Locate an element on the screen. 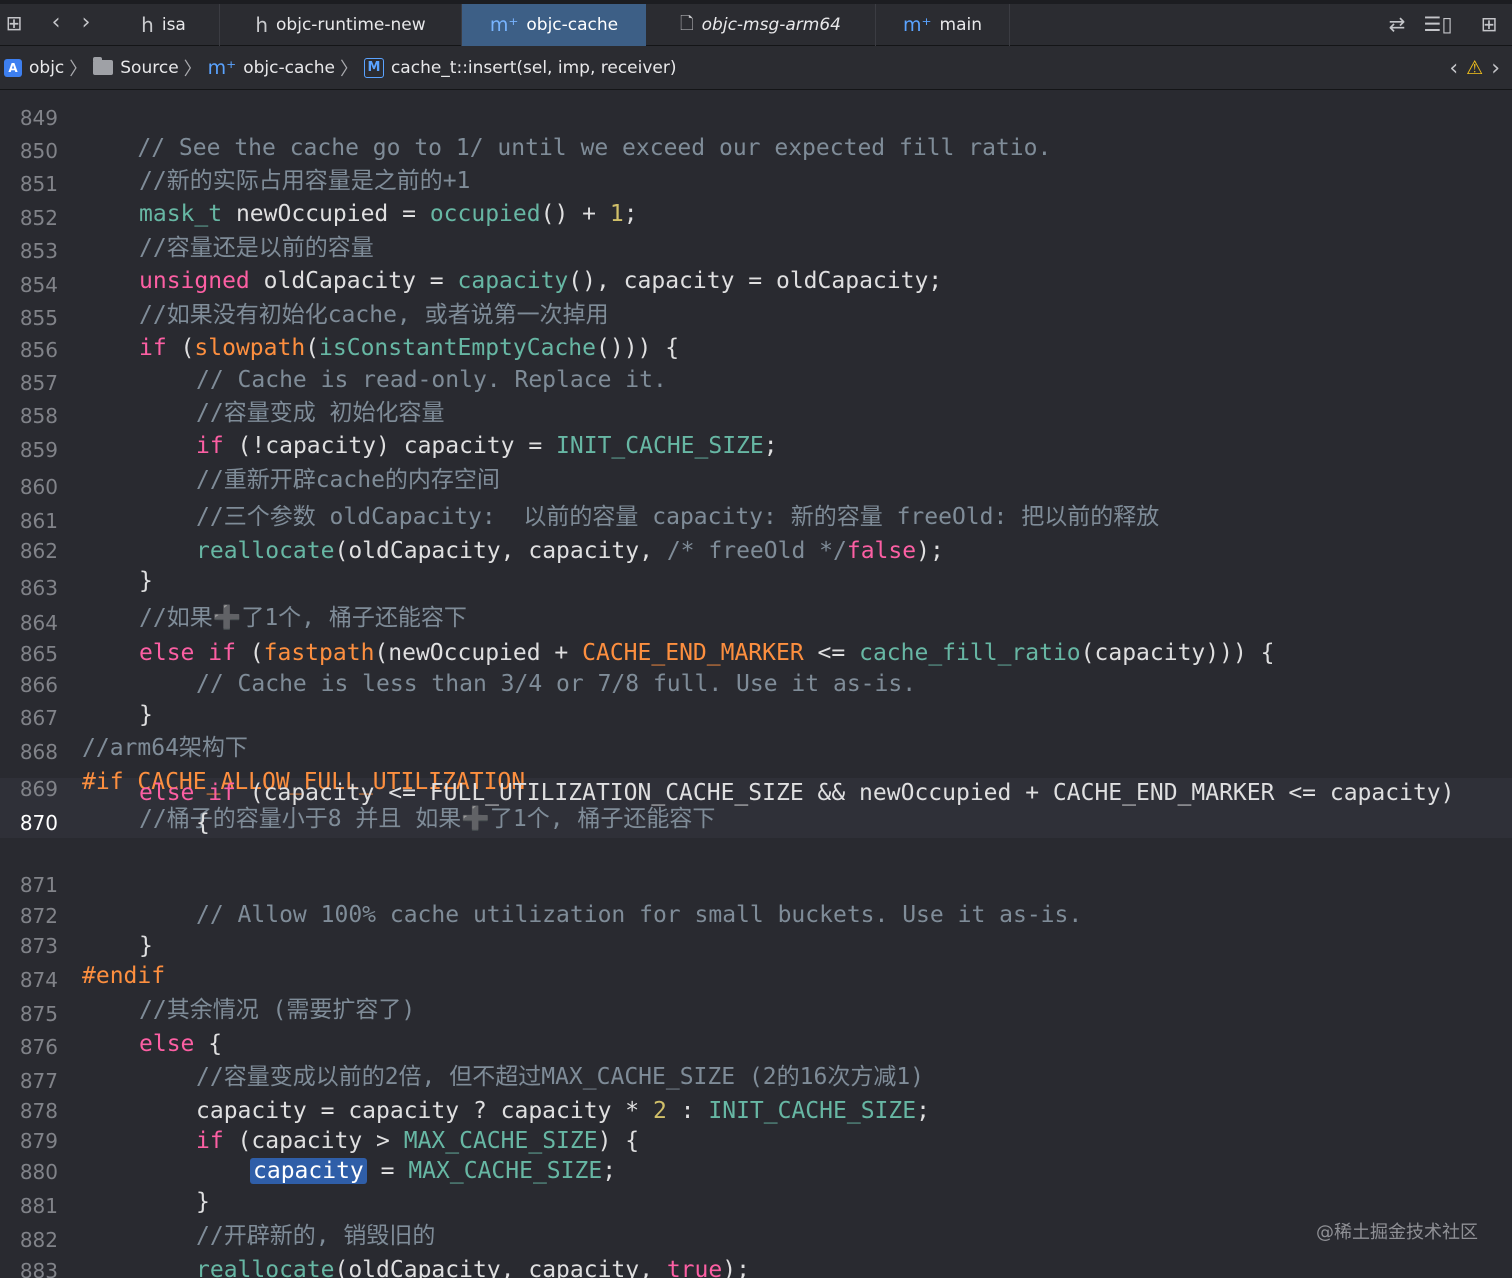  editor-options-icon: ☰▯ is located at coordinates (1438, 24).